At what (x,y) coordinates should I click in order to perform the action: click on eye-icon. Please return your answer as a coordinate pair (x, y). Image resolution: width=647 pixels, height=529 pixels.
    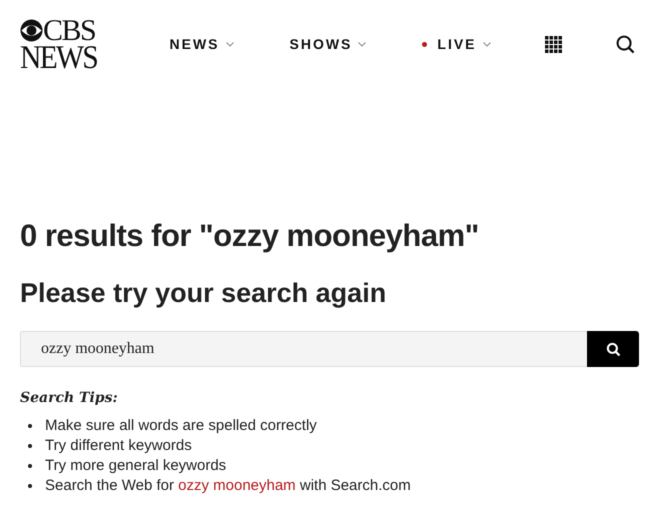
    Looking at the image, I should click on (31, 30).